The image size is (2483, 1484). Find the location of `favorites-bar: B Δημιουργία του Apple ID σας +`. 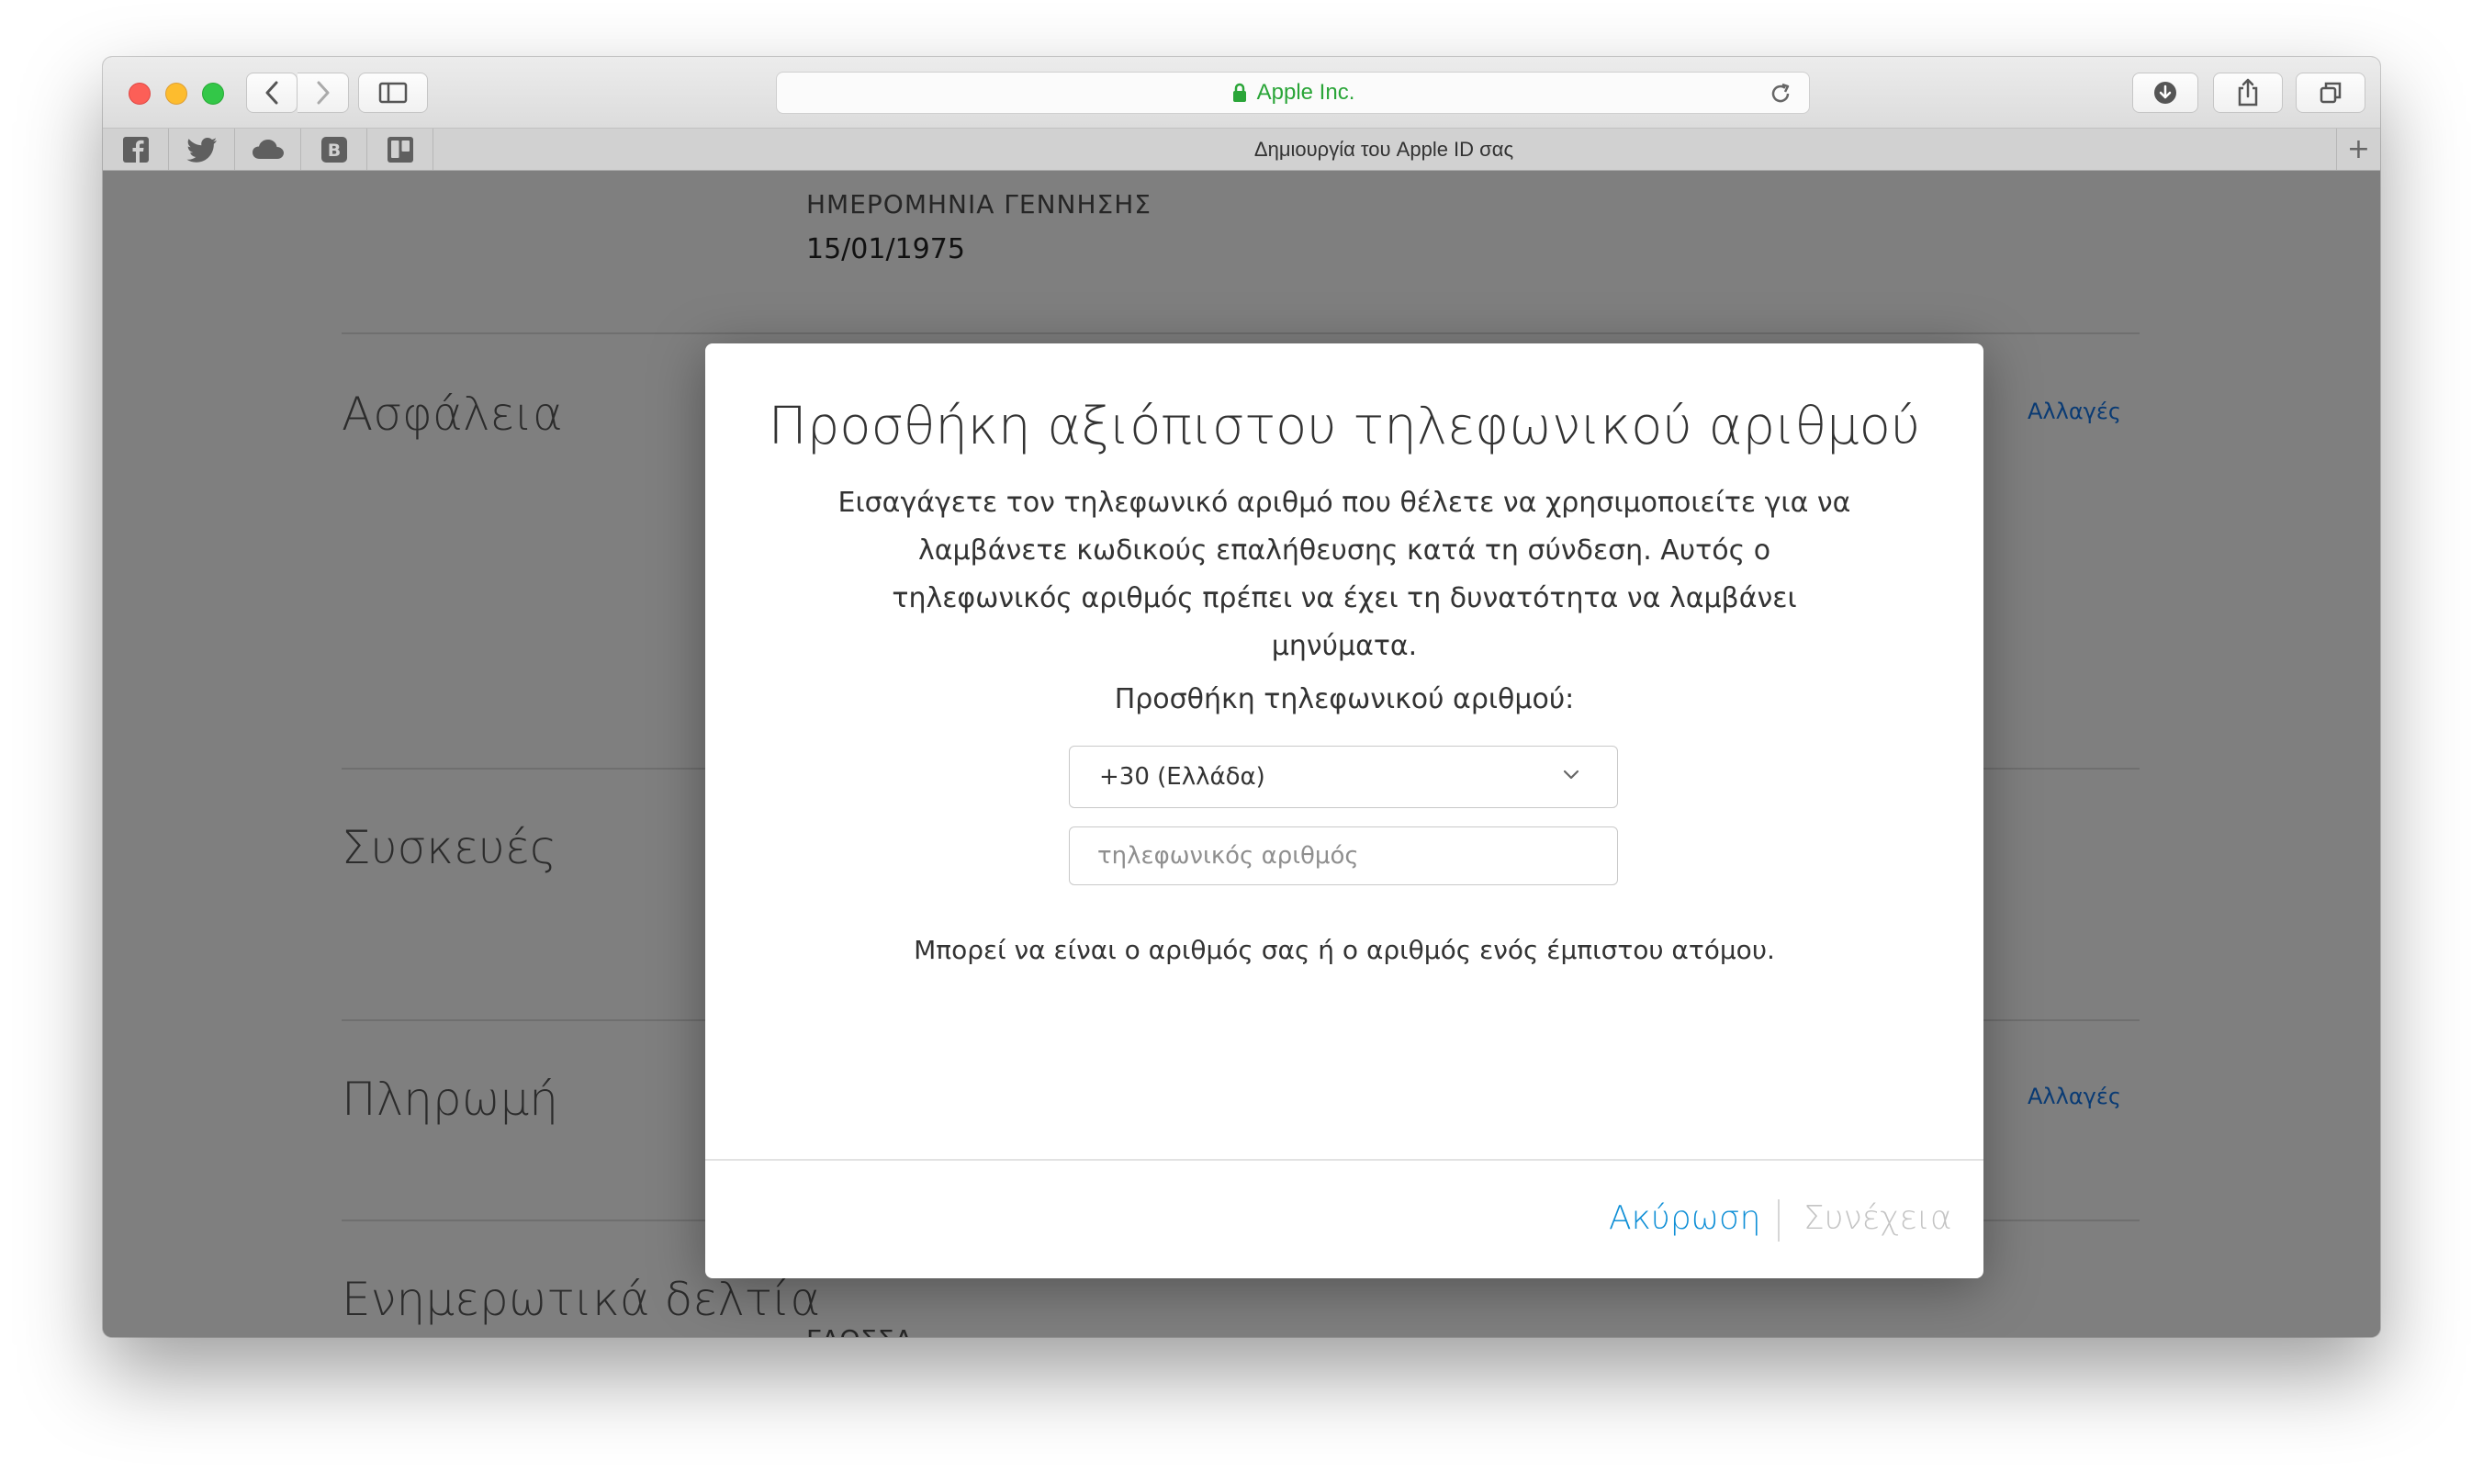

favorites-bar: B Δημιουργία του Apple ID σας + is located at coordinates (1241, 150).